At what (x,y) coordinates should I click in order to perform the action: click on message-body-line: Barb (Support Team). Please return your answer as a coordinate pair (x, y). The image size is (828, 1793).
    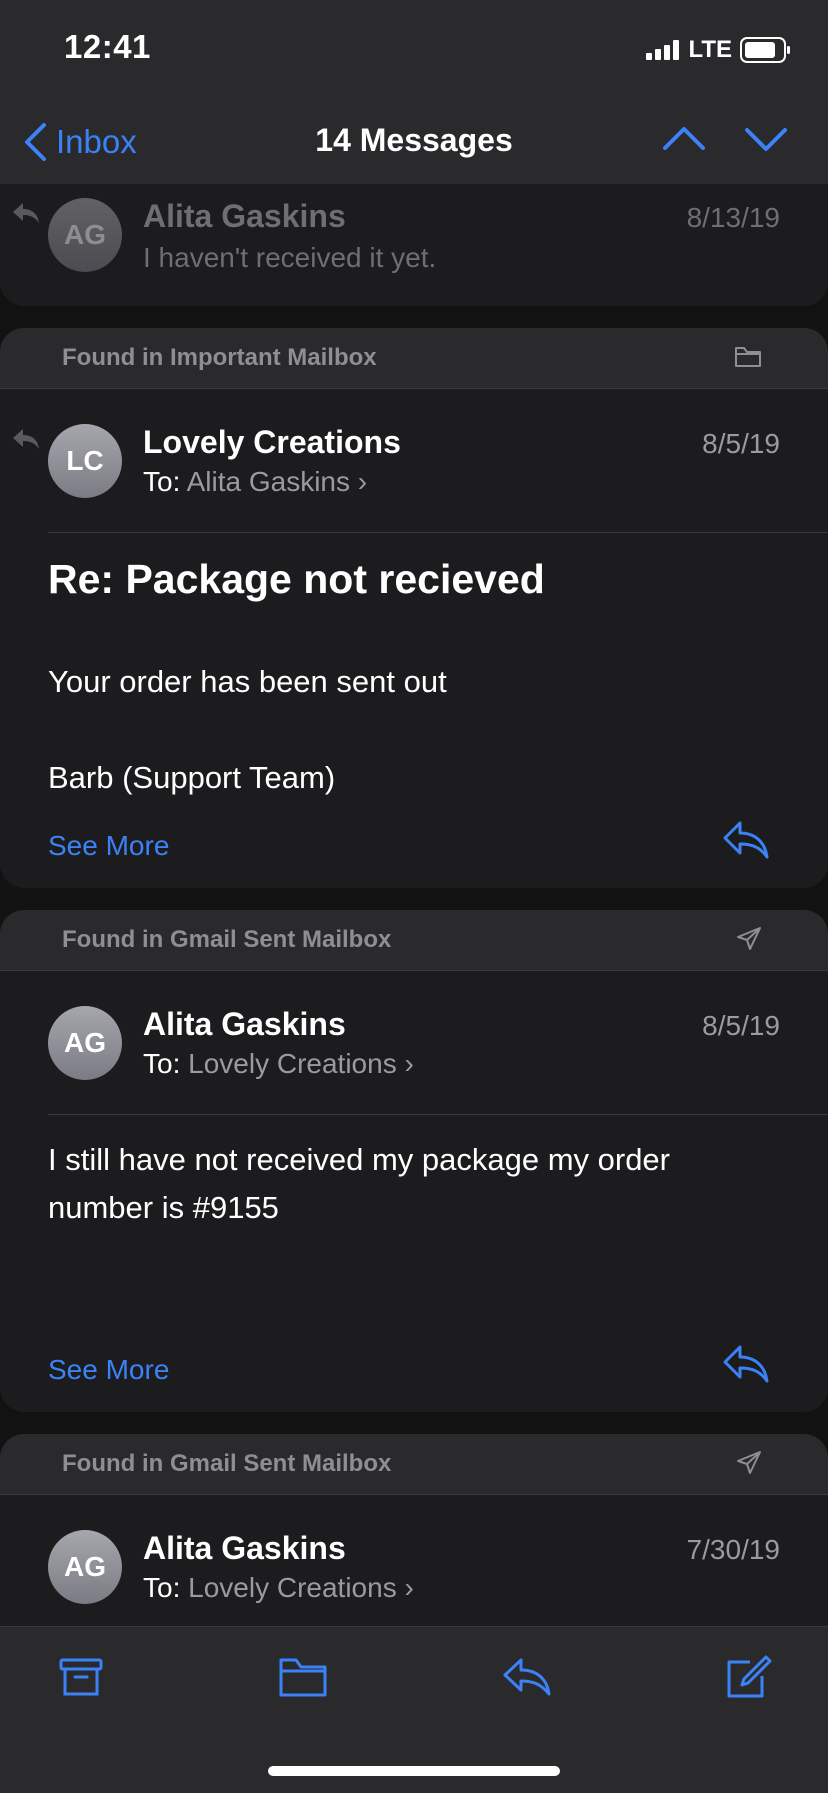
    Looking at the image, I should click on (192, 777).